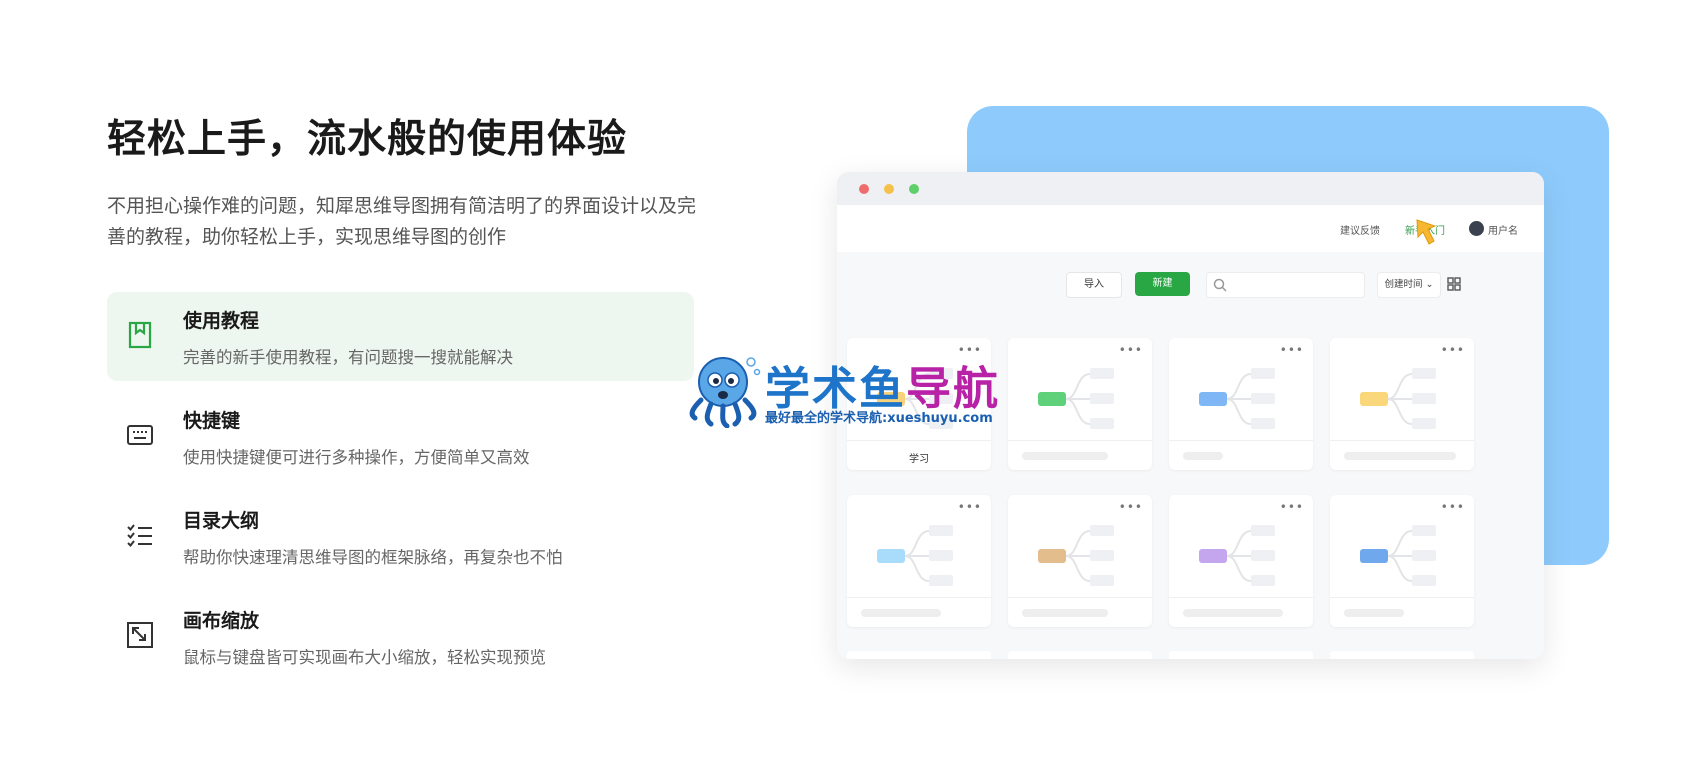 The width and height of the screenshot is (1708, 772). What do you see at coordinates (1426, 232) in the screenshot?
I see `pointer-arrow-icon` at bounding box center [1426, 232].